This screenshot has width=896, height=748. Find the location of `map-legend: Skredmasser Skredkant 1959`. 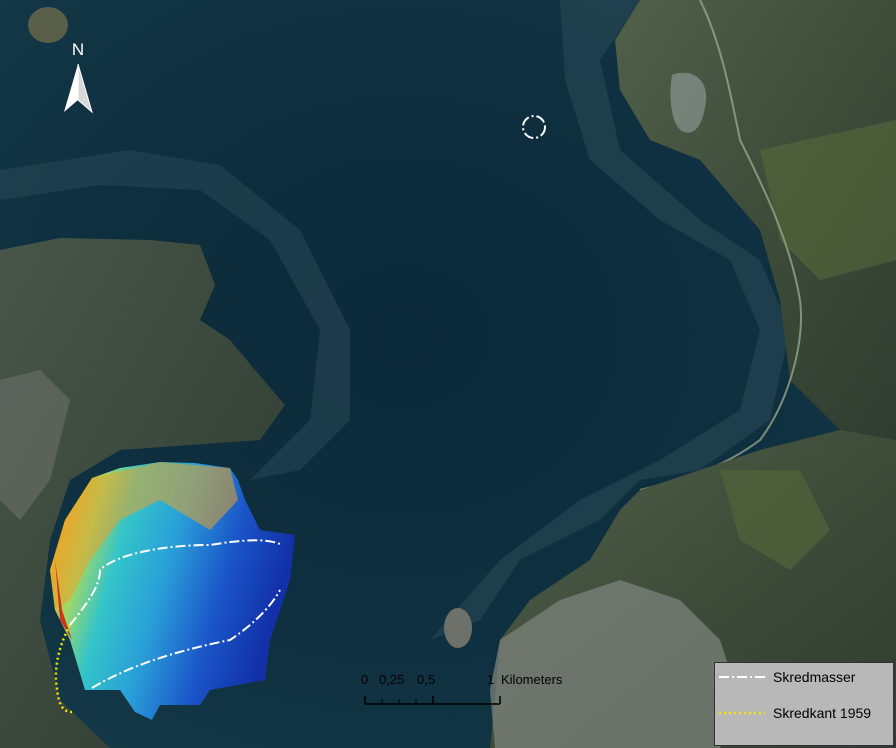

map-legend: Skredmasser Skredkant 1959 is located at coordinates (804, 704).